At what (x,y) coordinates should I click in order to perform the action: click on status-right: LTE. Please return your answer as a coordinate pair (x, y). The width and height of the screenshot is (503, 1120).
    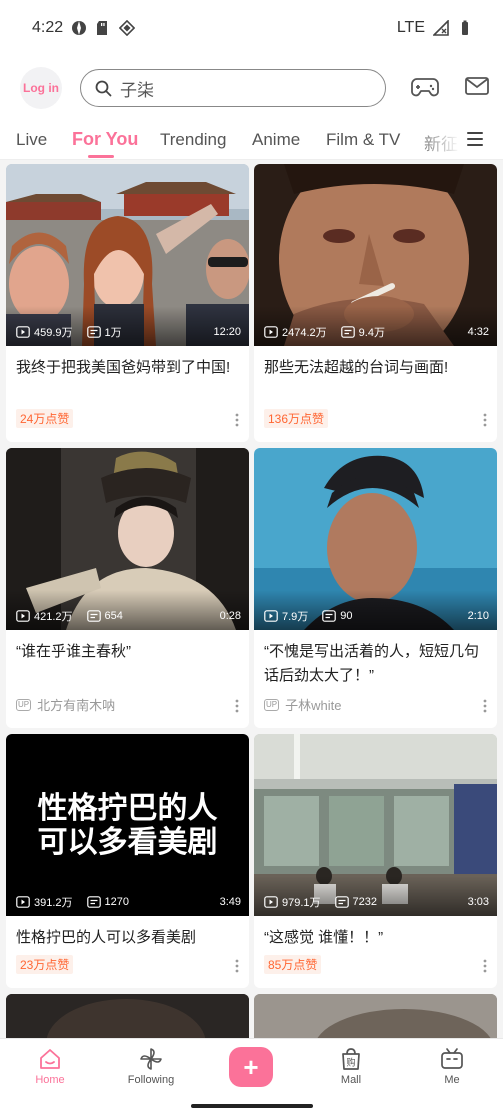
    Looking at the image, I should click on (435, 28).